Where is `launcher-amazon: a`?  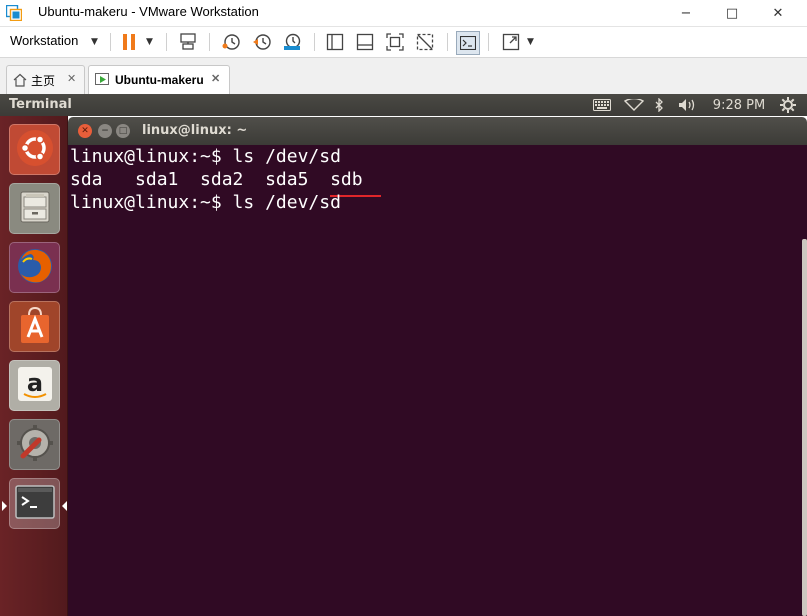 launcher-amazon: a is located at coordinates (34, 385).